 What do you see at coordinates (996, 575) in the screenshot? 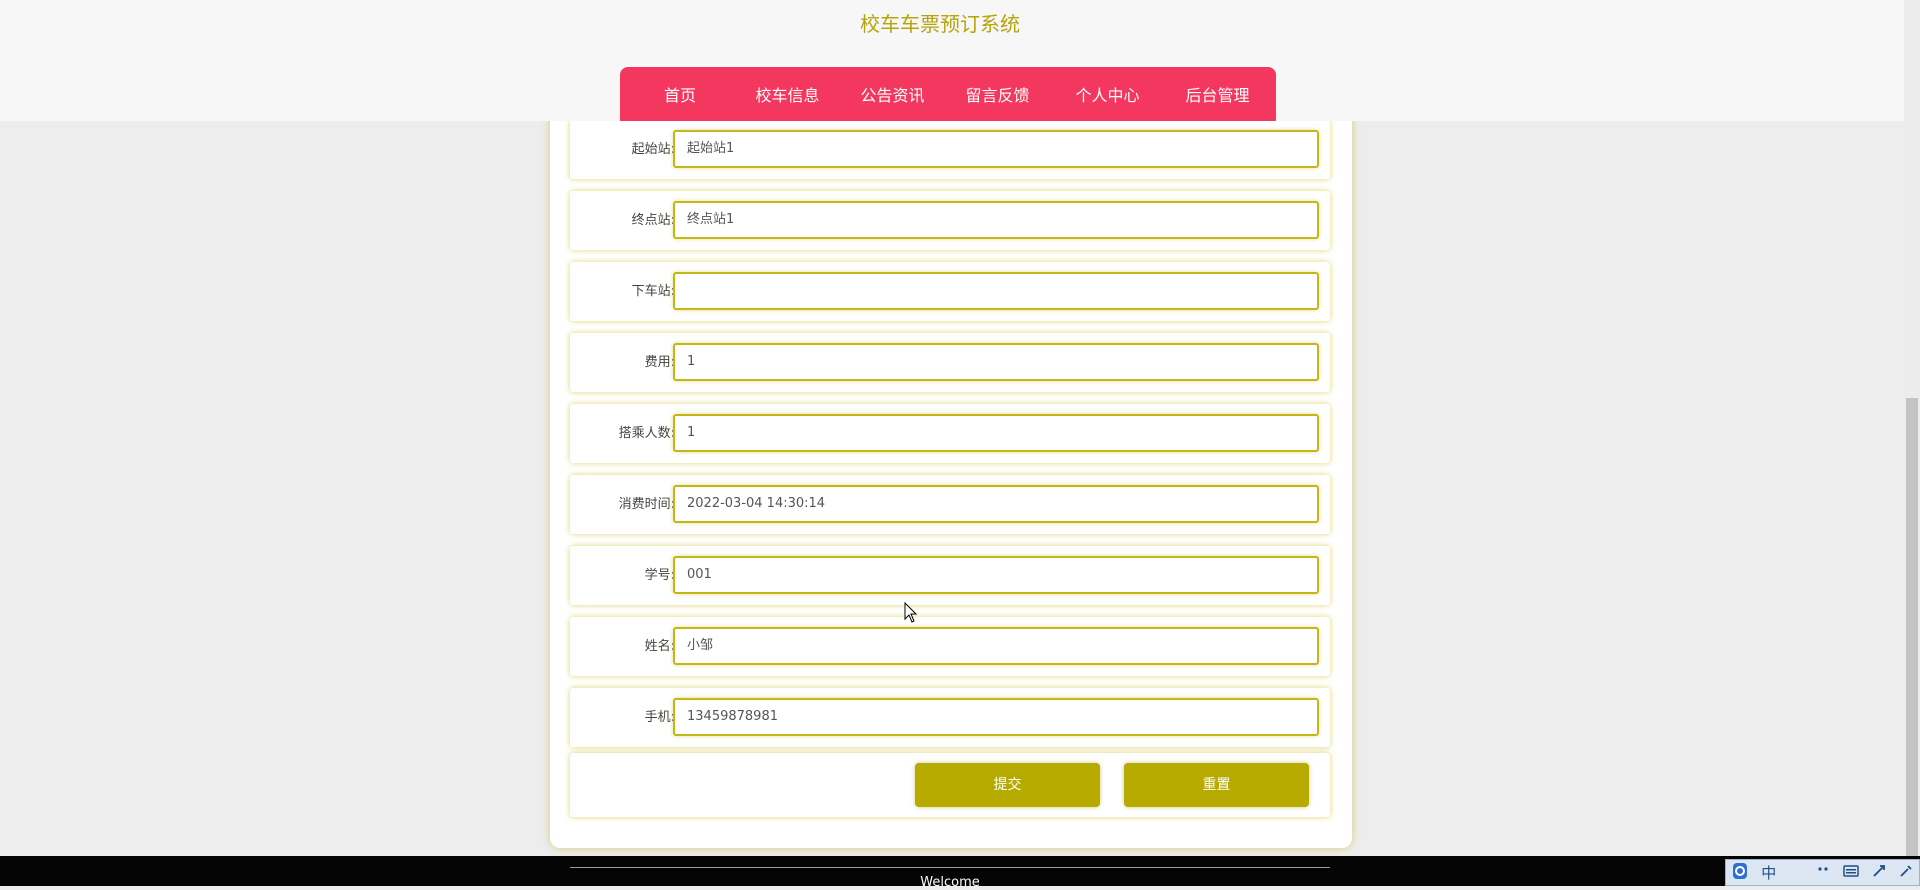
I see `student-id-input: 001` at bounding box center [996, 575].